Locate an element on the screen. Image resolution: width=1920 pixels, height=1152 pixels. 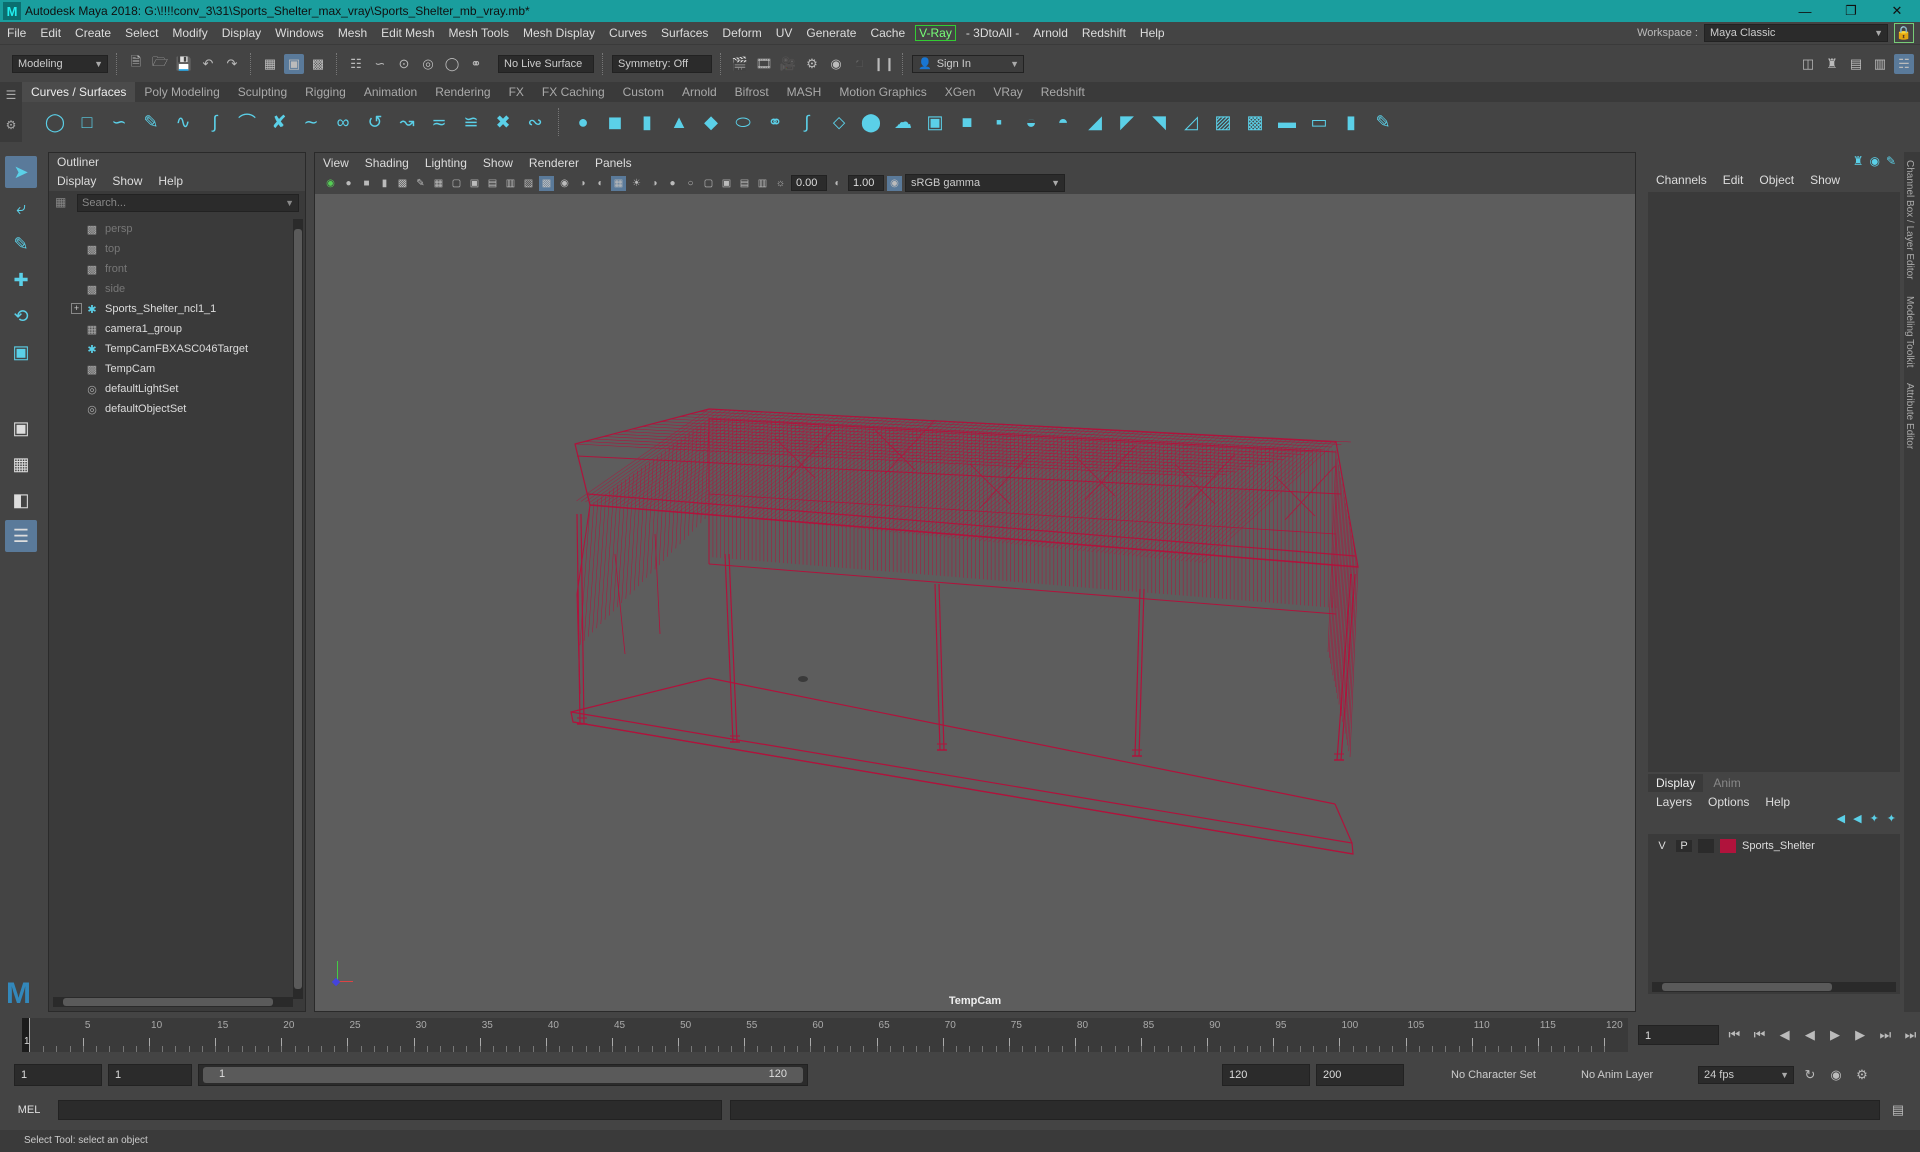
outliner-menu-help: Help is located at coordinates (170, 181).